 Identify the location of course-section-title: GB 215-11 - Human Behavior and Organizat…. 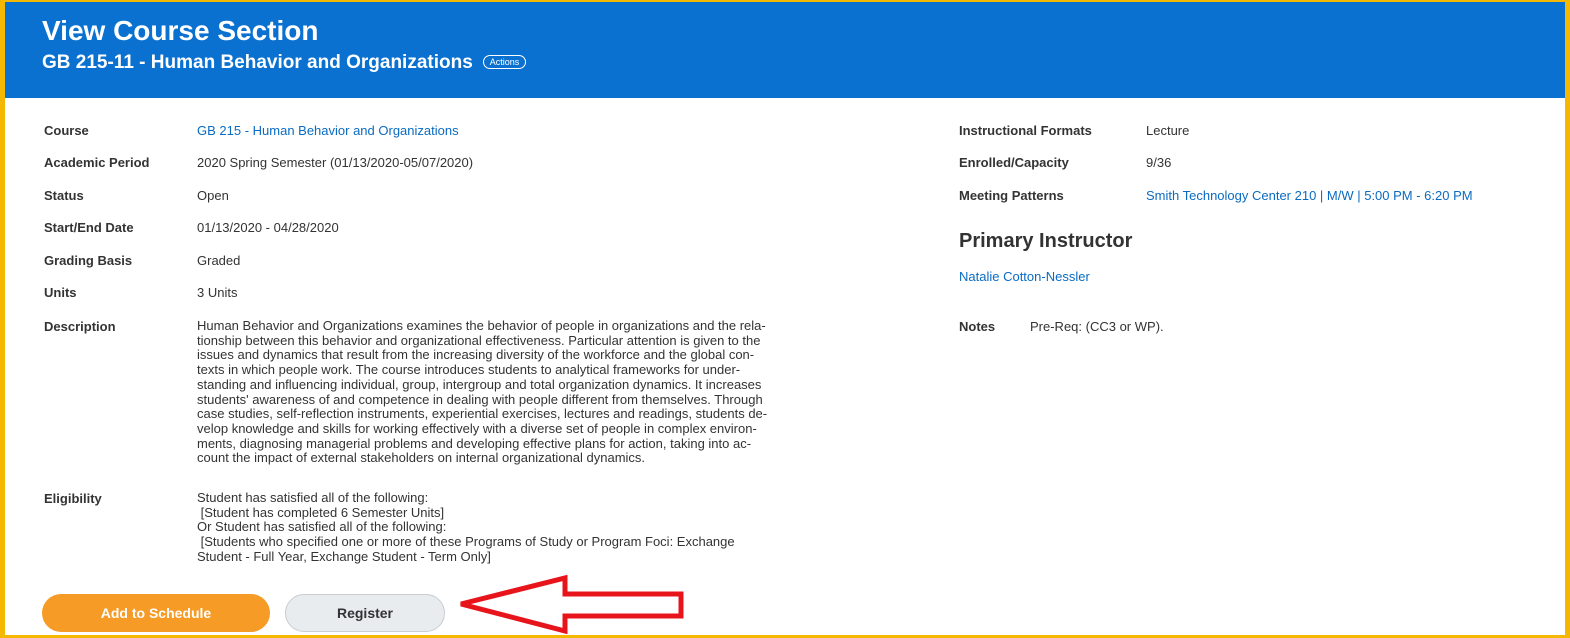
(257, 62).